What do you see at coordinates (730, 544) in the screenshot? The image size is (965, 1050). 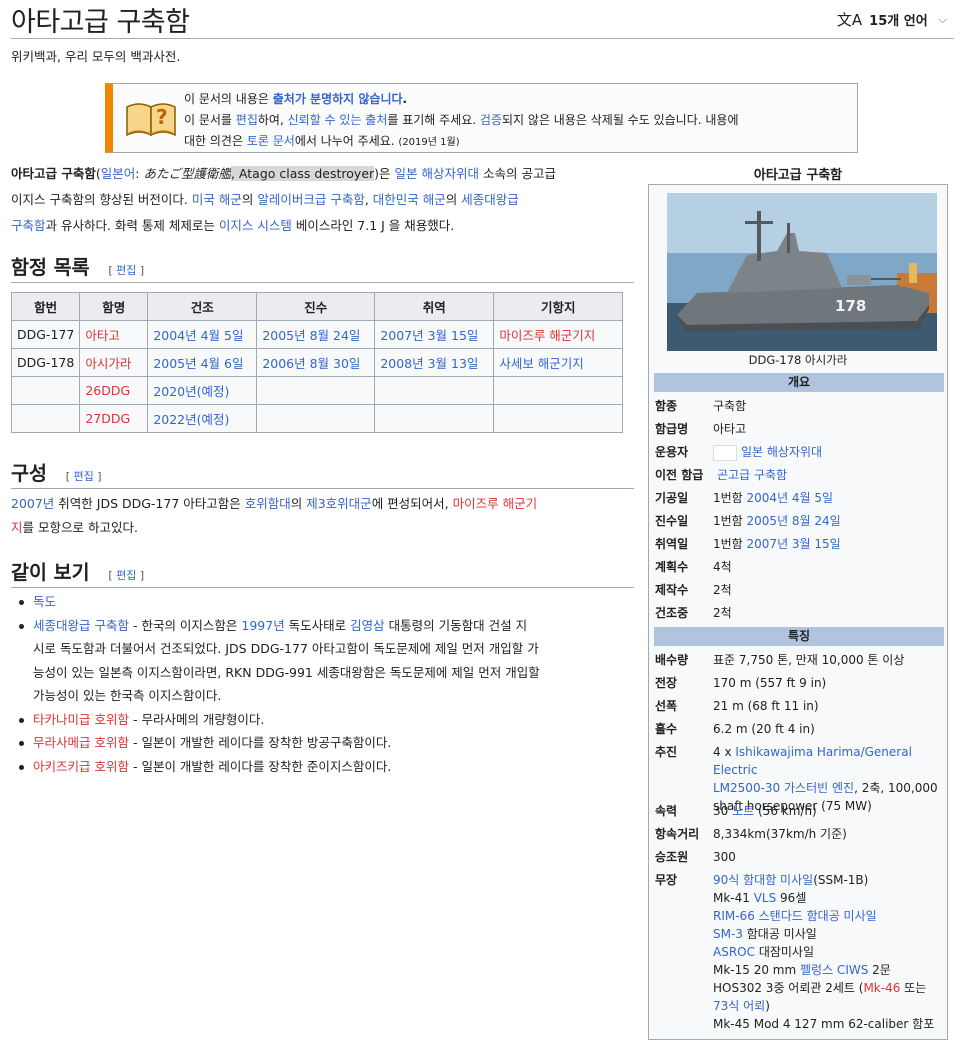 I see `text: 1번함` at bounding box center [730, 544].